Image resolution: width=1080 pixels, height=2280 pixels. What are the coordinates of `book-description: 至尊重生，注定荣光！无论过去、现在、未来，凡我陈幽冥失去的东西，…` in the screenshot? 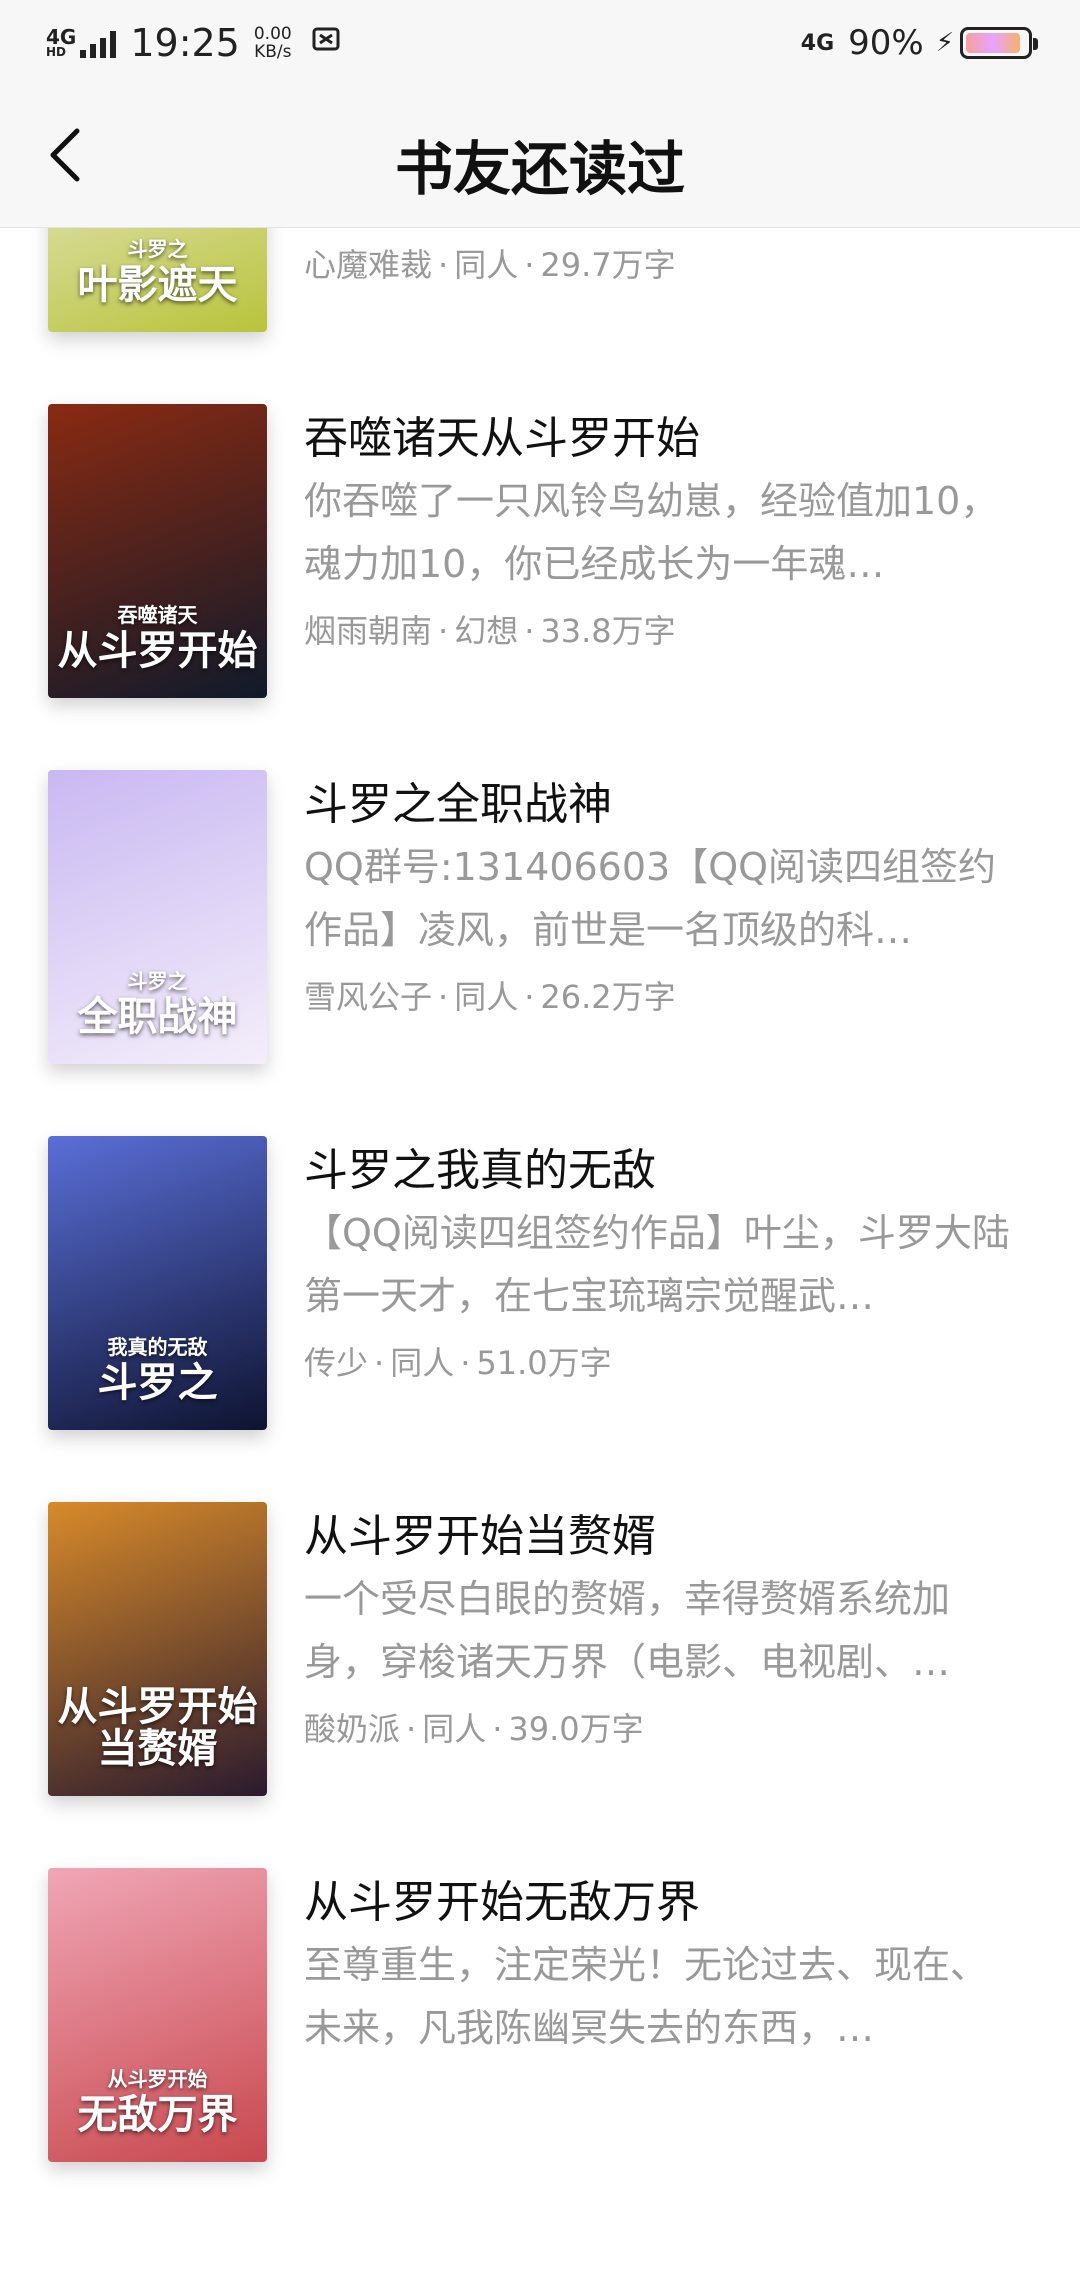 It's located at (646, 1996).